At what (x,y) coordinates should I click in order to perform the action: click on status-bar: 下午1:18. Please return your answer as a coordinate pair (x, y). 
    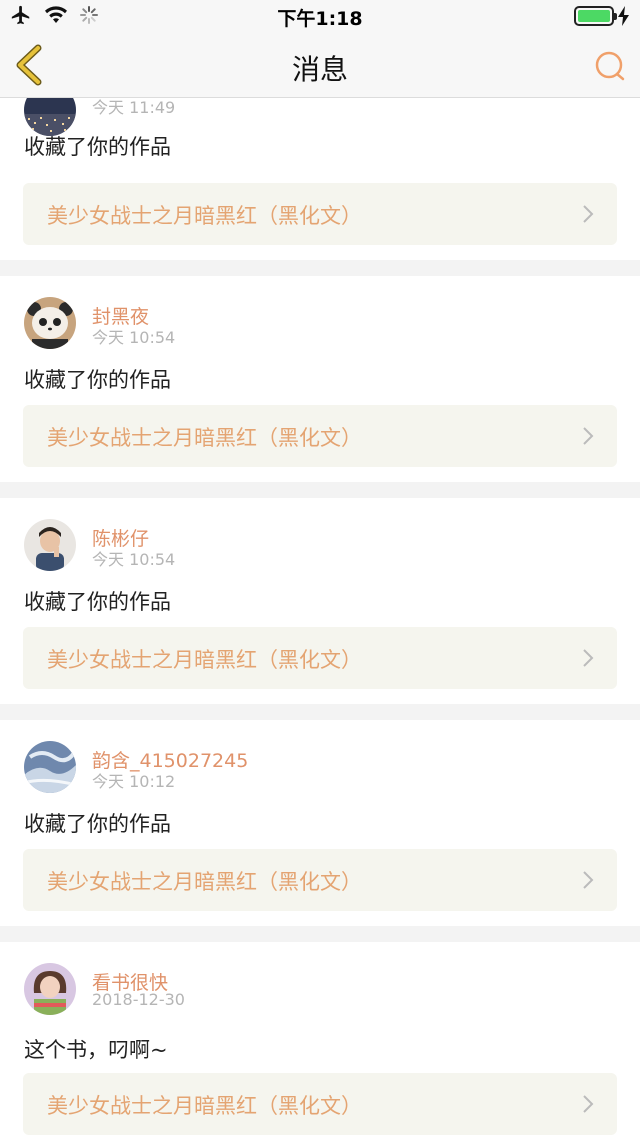
    Looking at the image, I should click on (320, 16).